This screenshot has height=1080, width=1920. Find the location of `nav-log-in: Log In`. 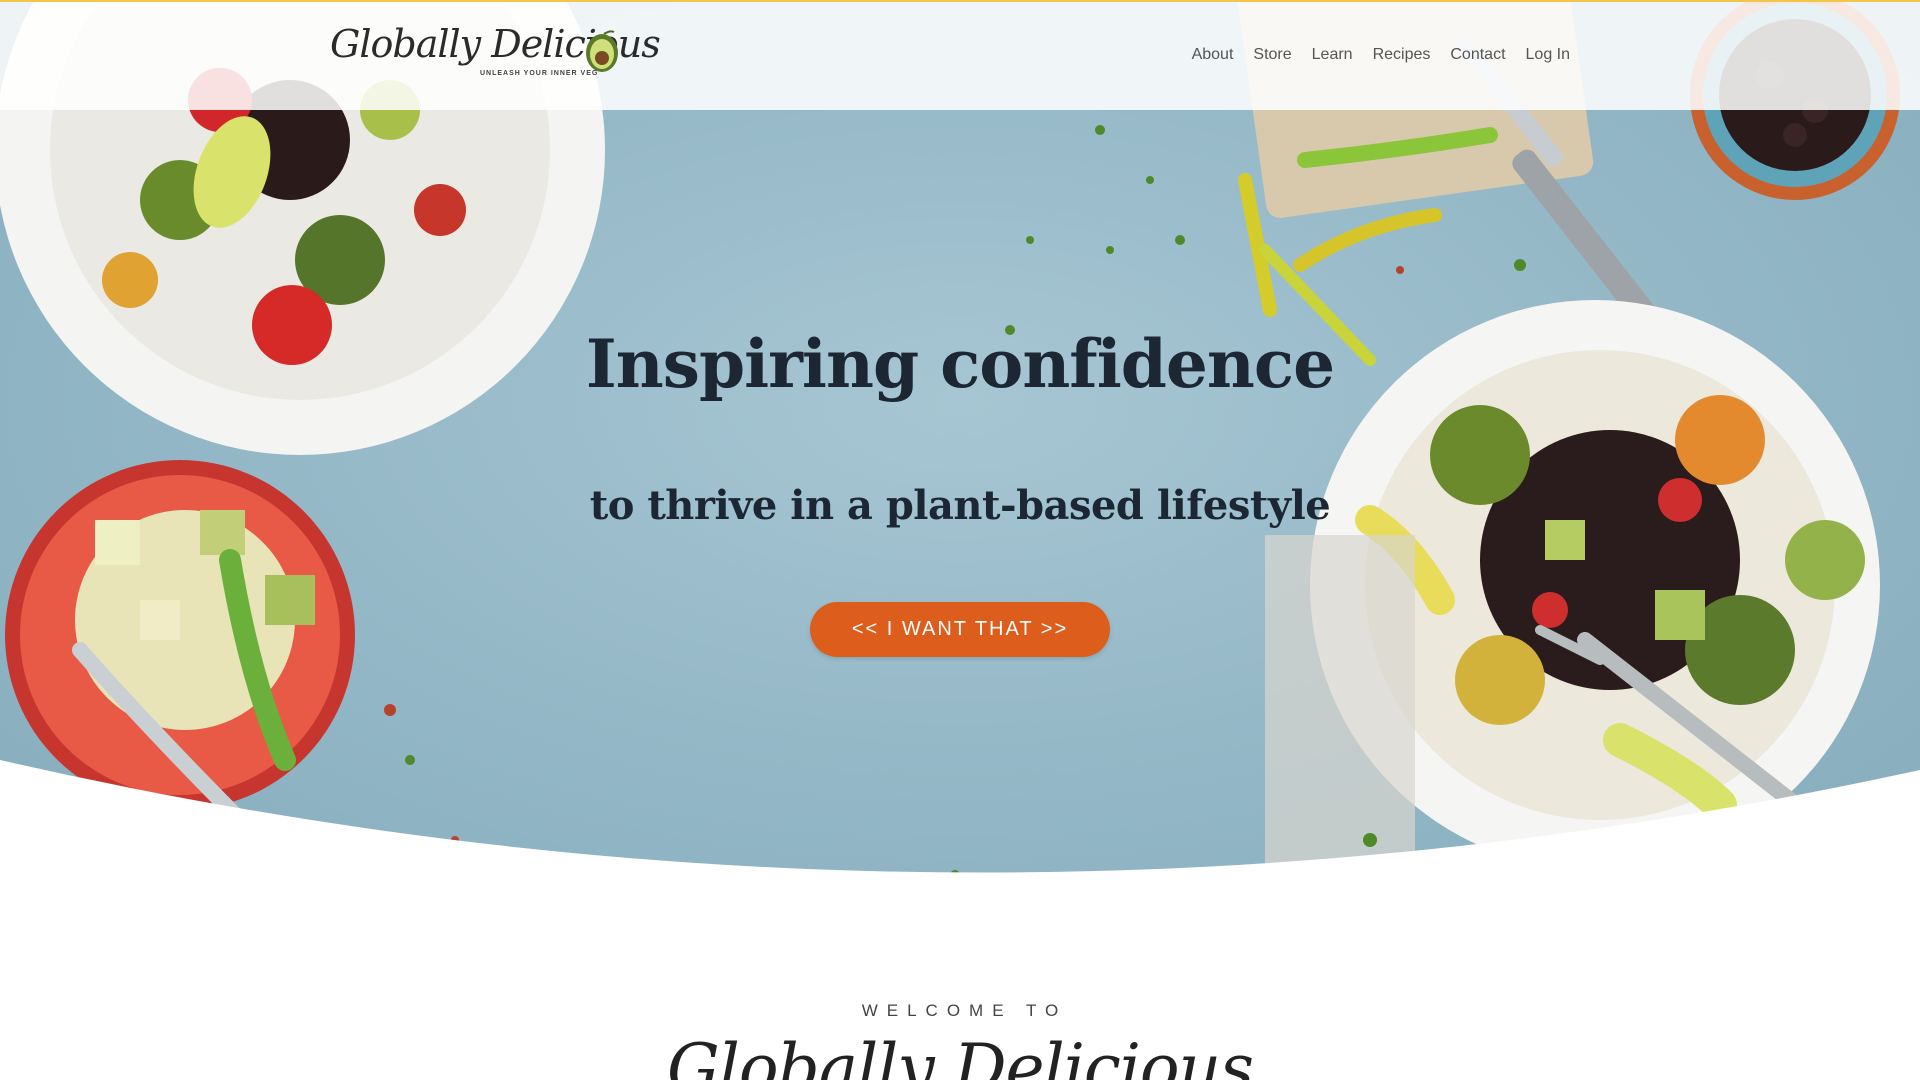

nav-log-in: Log In is located at coordinates (1548, 55).